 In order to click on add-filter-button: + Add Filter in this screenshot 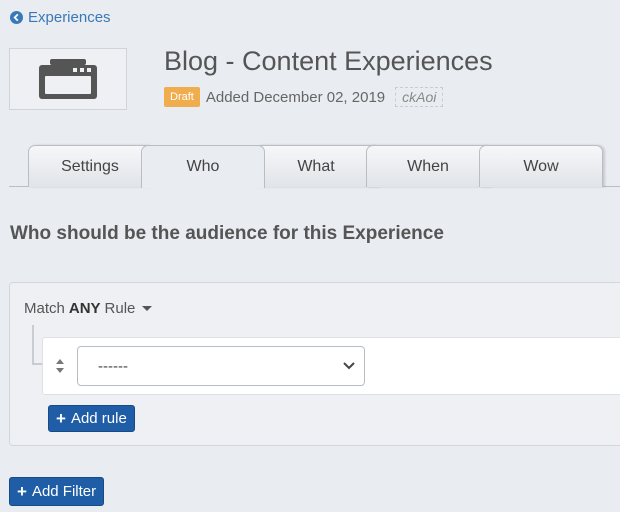, I will do `click(57, 491)`.